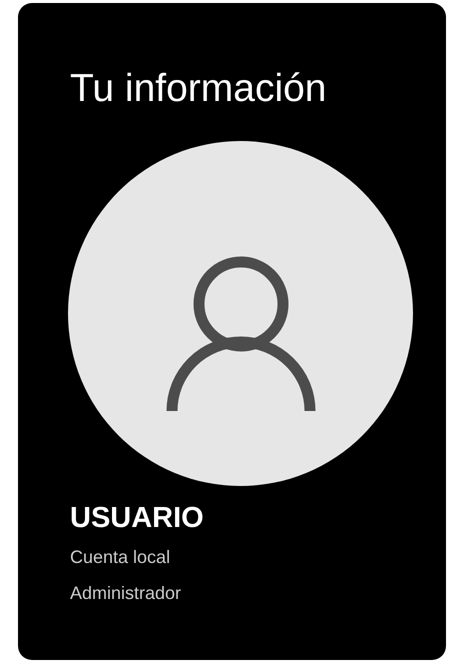  I want to click on page-title: Tu información, so click(198, 89).